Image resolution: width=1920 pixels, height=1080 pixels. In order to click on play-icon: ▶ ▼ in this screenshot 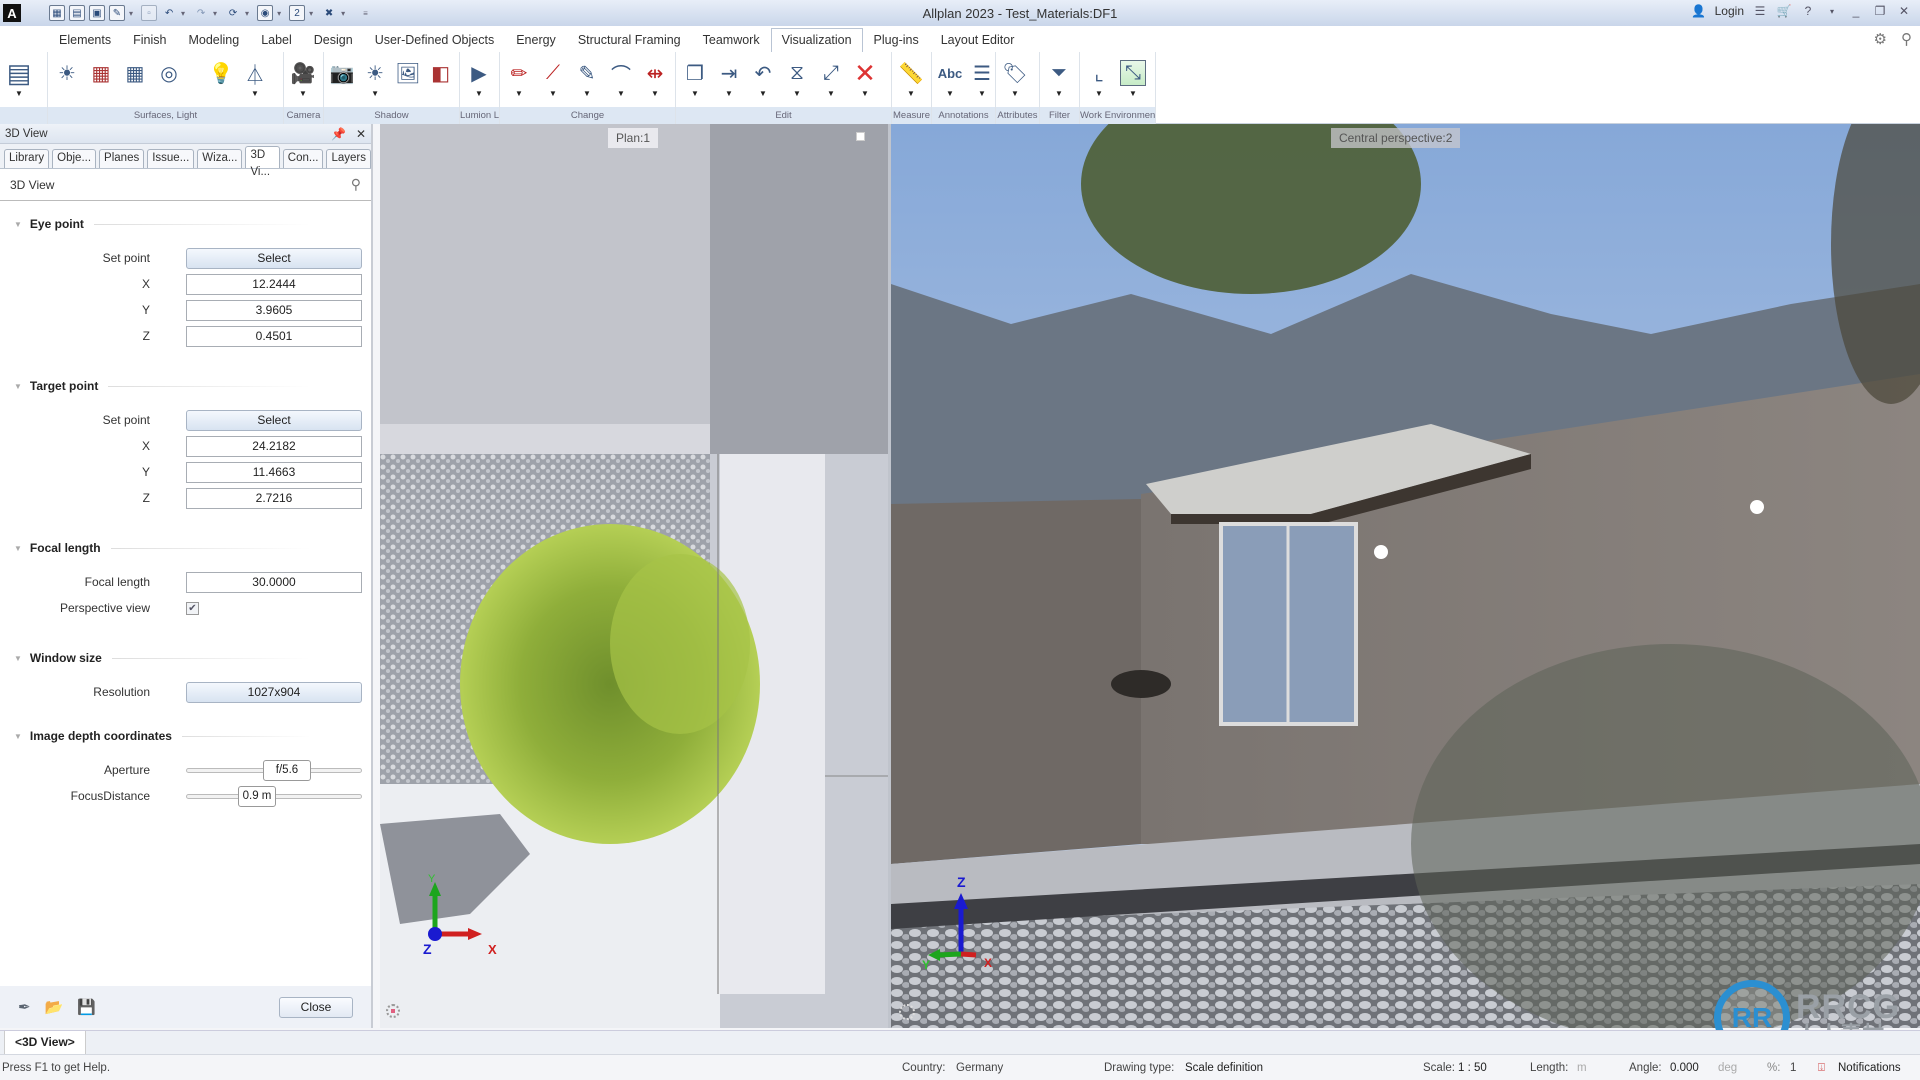, I will do `click(479, 79)`.